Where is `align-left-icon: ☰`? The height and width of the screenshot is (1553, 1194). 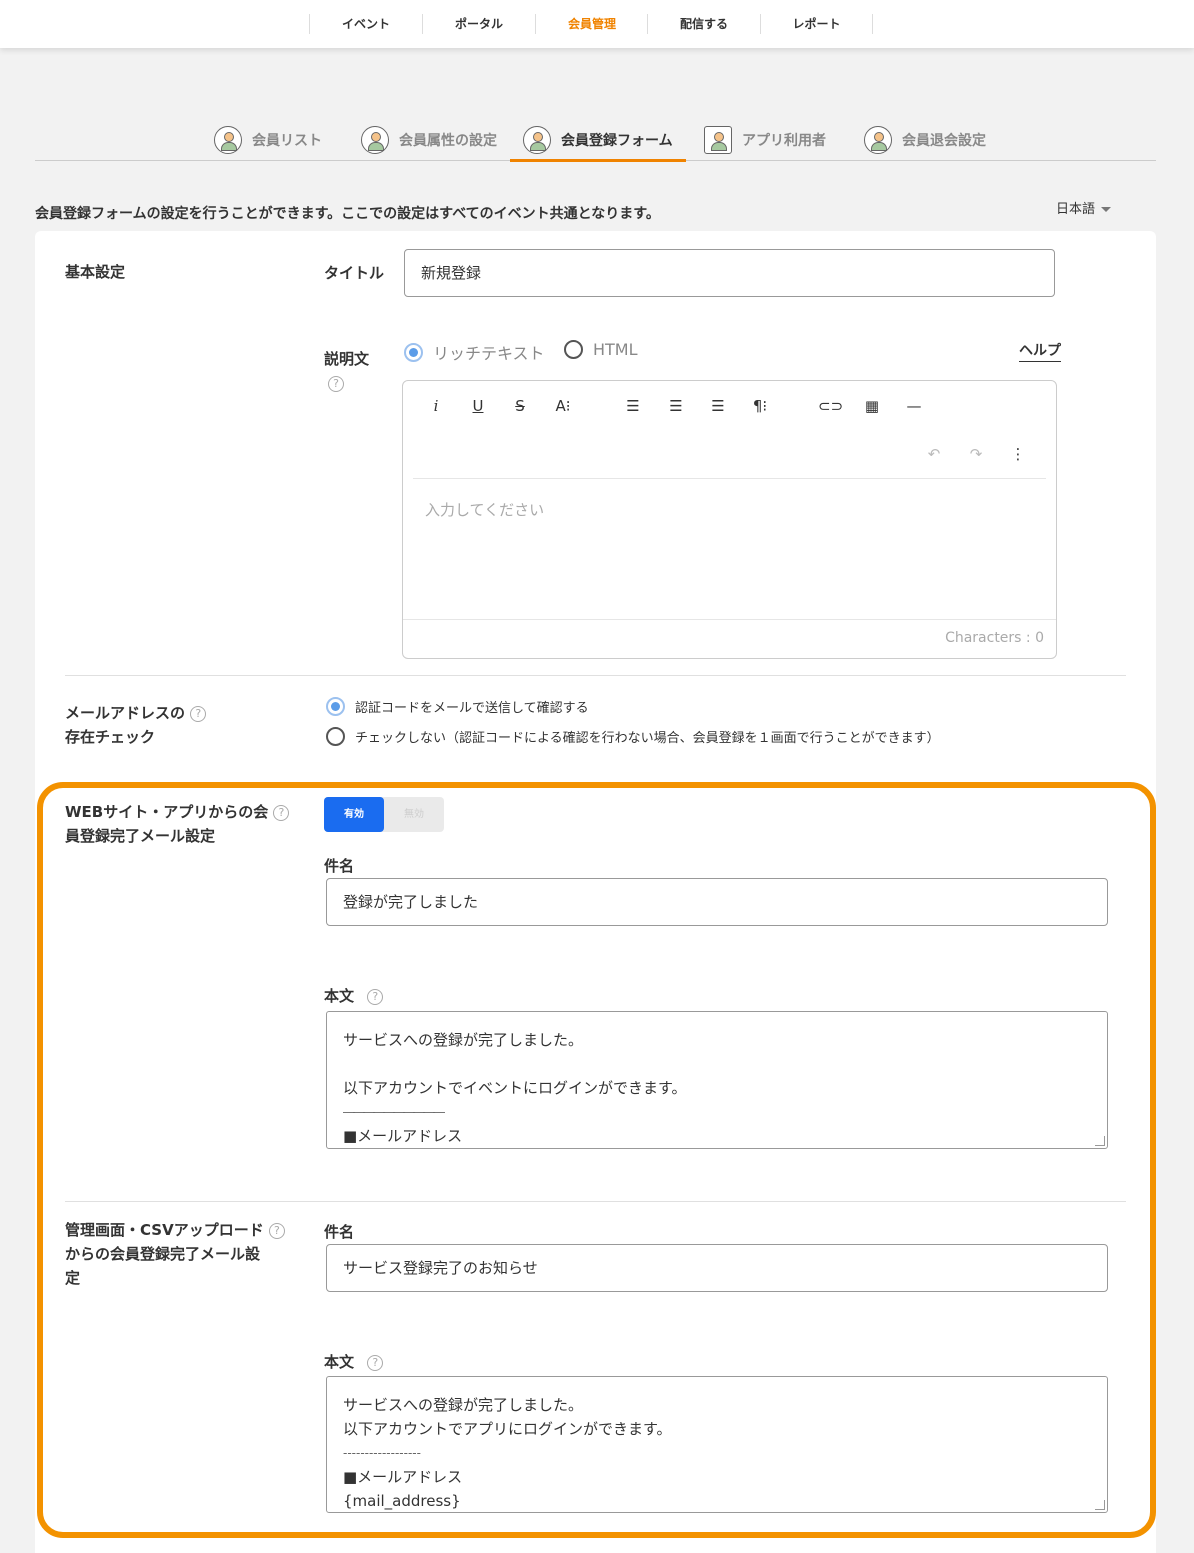
align-left-icon: ☰ is located at coordinates (633, 406).